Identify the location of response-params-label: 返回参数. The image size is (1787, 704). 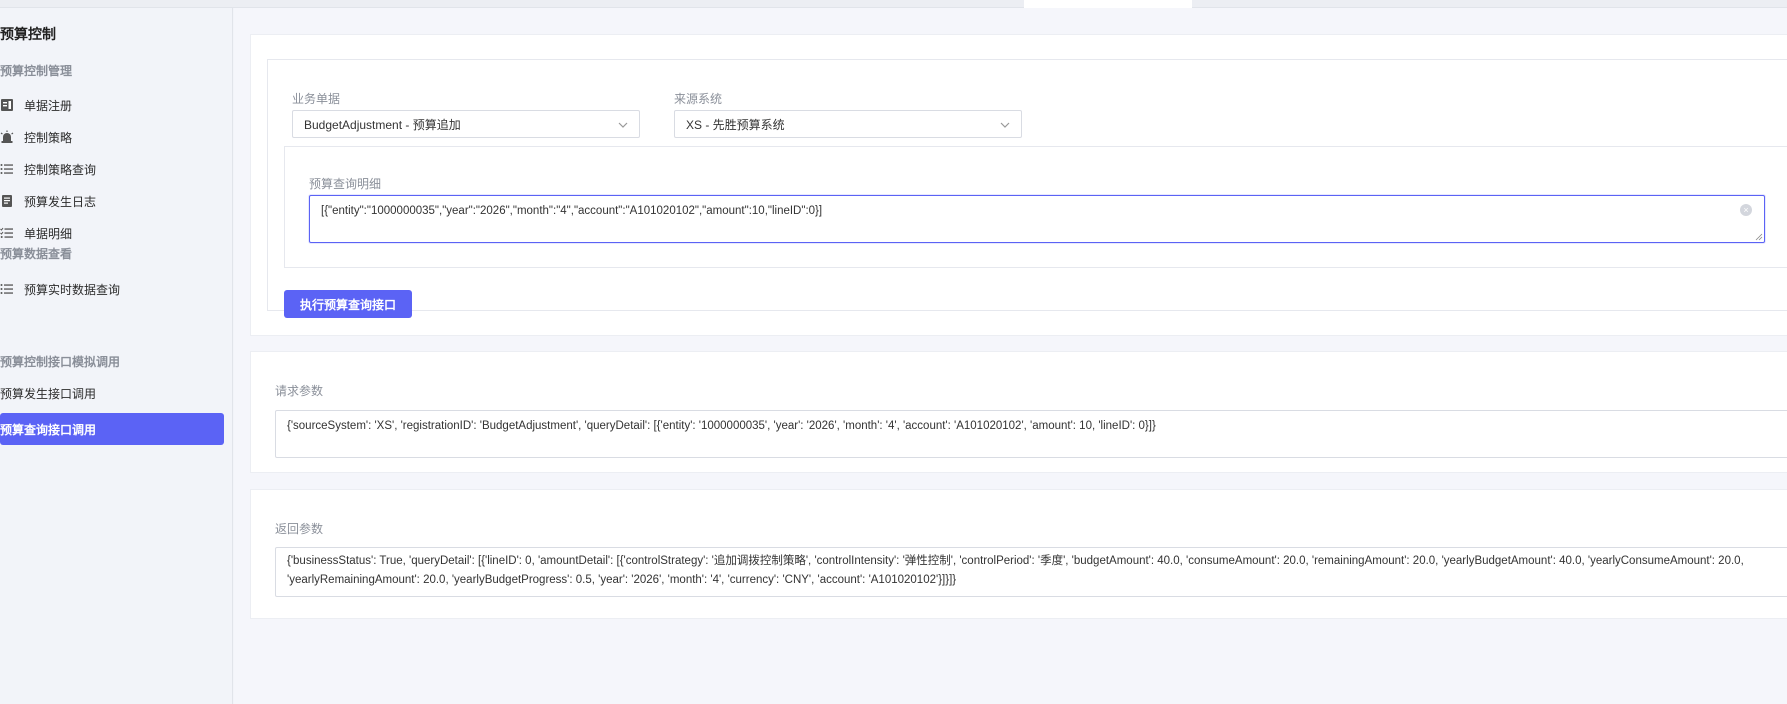
(299, 529).